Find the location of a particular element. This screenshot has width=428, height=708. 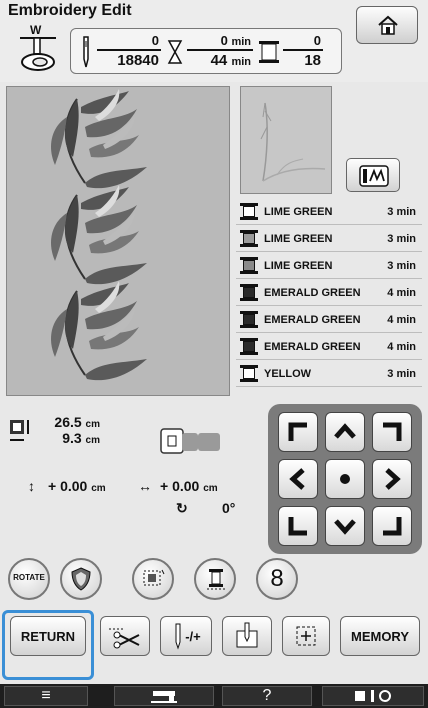

center-dot-icon is located at coordinates (345, 479).